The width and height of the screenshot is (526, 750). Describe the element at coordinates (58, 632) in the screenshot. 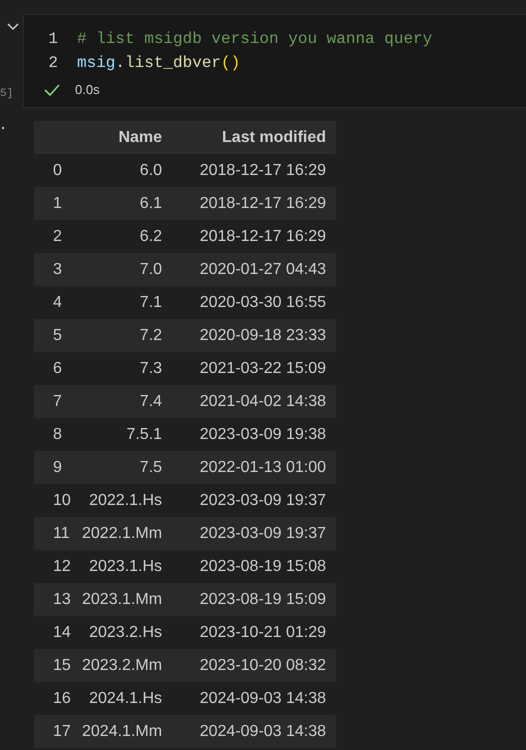

I see `row-index: 14` at that location.